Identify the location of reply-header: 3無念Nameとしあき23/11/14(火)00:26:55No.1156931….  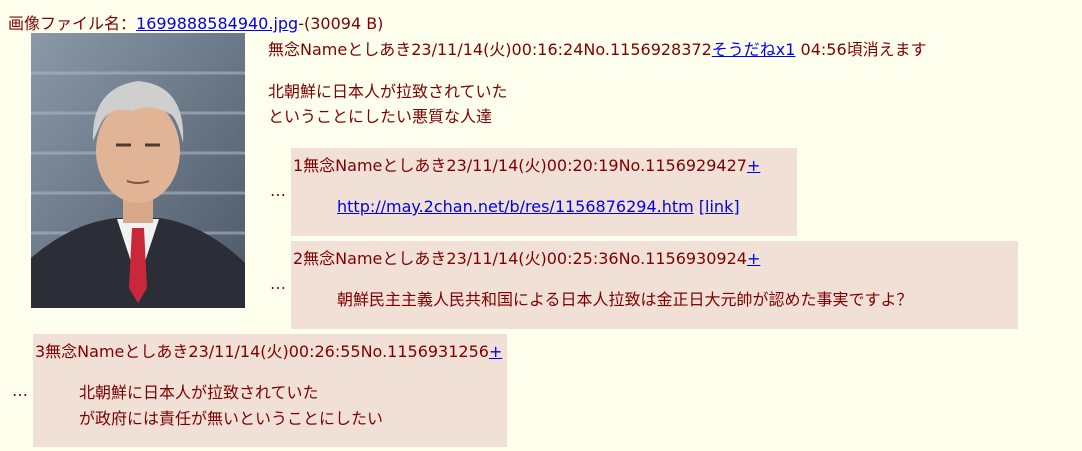
(268, 350).